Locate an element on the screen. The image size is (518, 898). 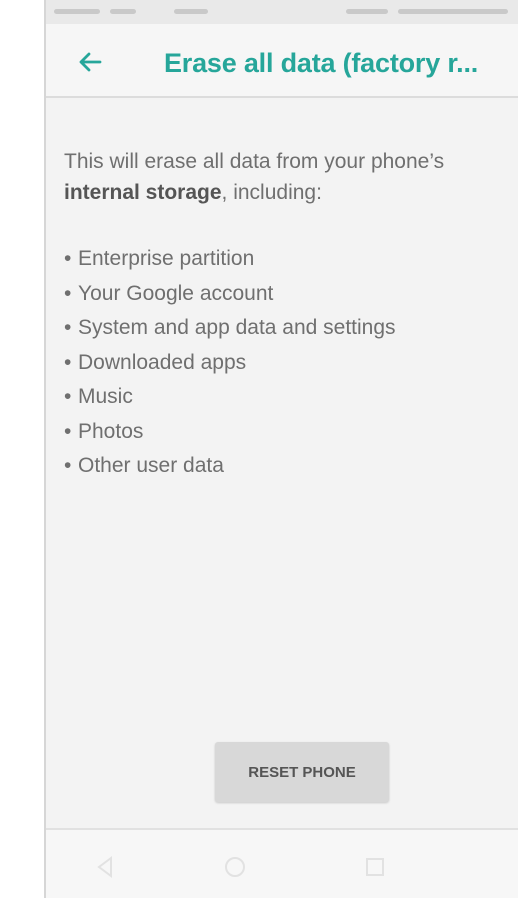
list-item-label: Photos is located at coordinates (111, 431).